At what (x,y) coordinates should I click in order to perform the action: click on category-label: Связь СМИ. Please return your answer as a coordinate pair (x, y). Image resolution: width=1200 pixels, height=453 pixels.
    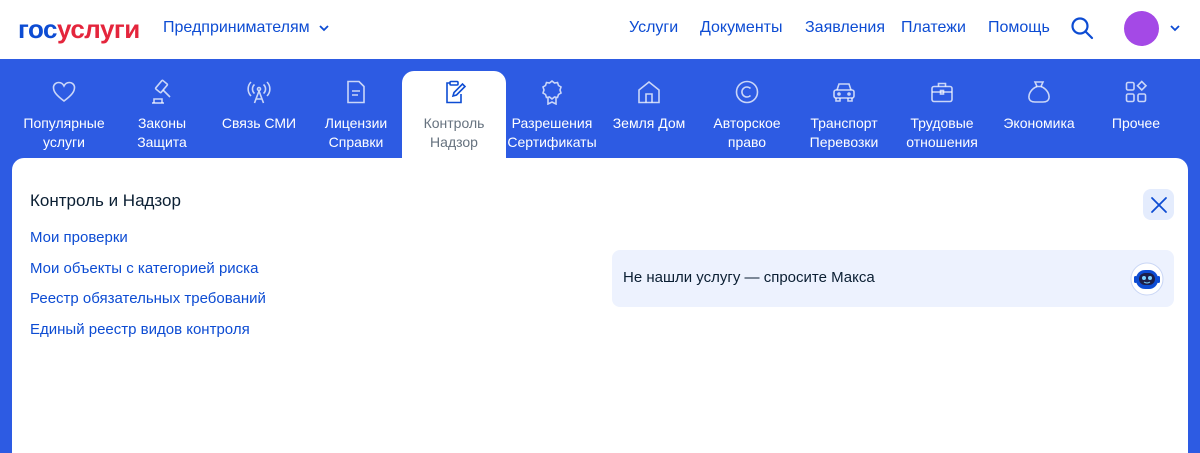
    Looking at the image, I should click on (259, 123).